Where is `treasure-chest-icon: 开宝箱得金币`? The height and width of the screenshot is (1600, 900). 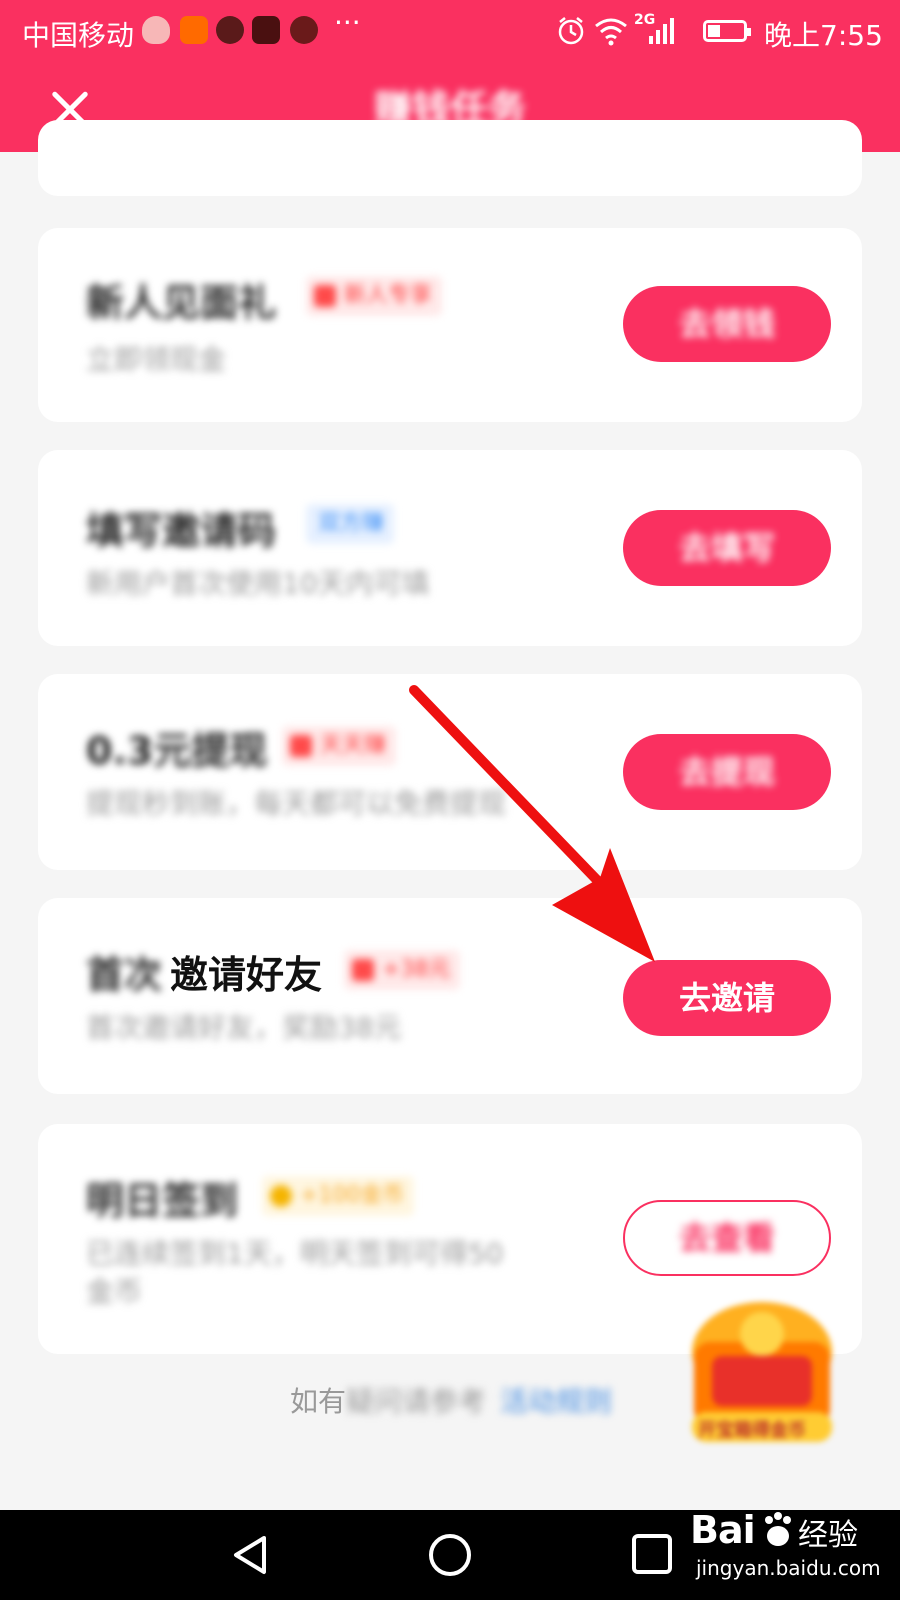 treasure-chest-icon: 开宝箱得金币 is located at coordinates (762, 1371).